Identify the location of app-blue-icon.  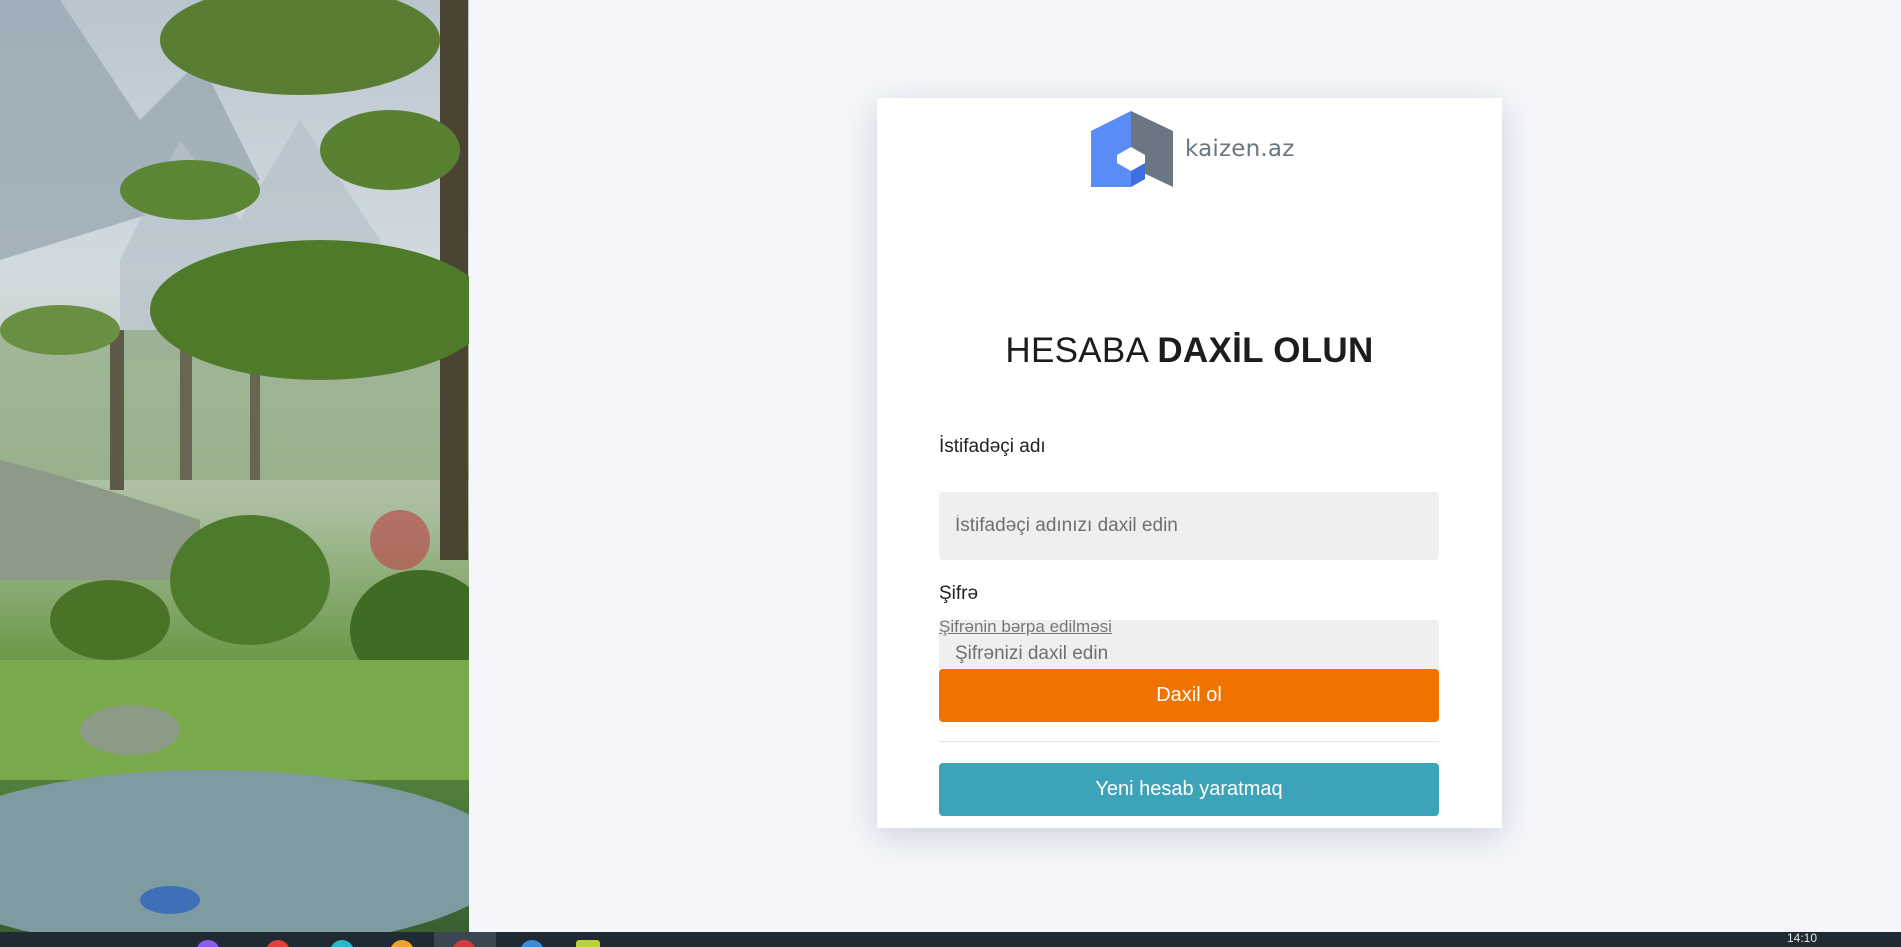
(532, 943).